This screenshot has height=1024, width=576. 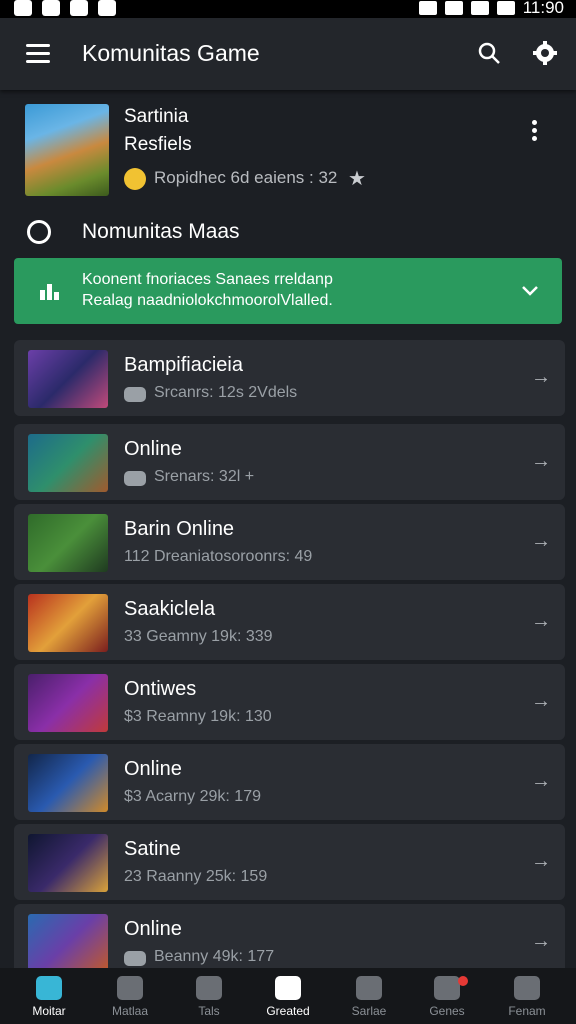 I want to click on app-bar: Komunitas Game, so click(x=288, y=54).